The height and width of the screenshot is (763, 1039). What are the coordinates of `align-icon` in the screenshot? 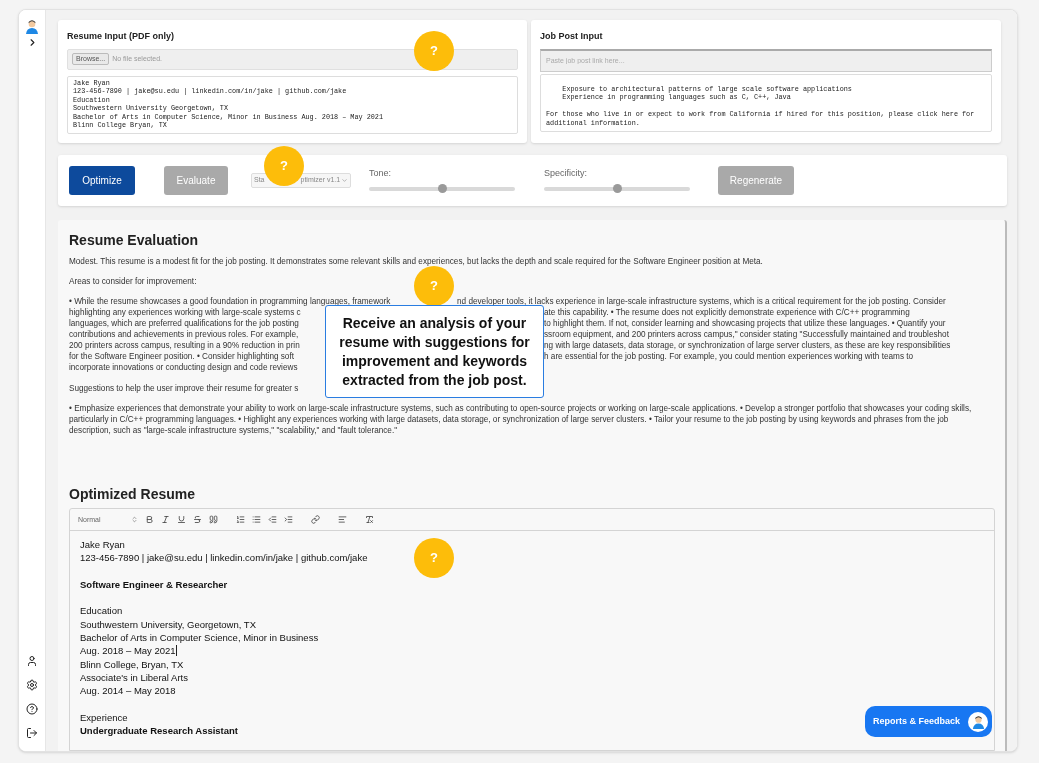 It's located at (342, 519).